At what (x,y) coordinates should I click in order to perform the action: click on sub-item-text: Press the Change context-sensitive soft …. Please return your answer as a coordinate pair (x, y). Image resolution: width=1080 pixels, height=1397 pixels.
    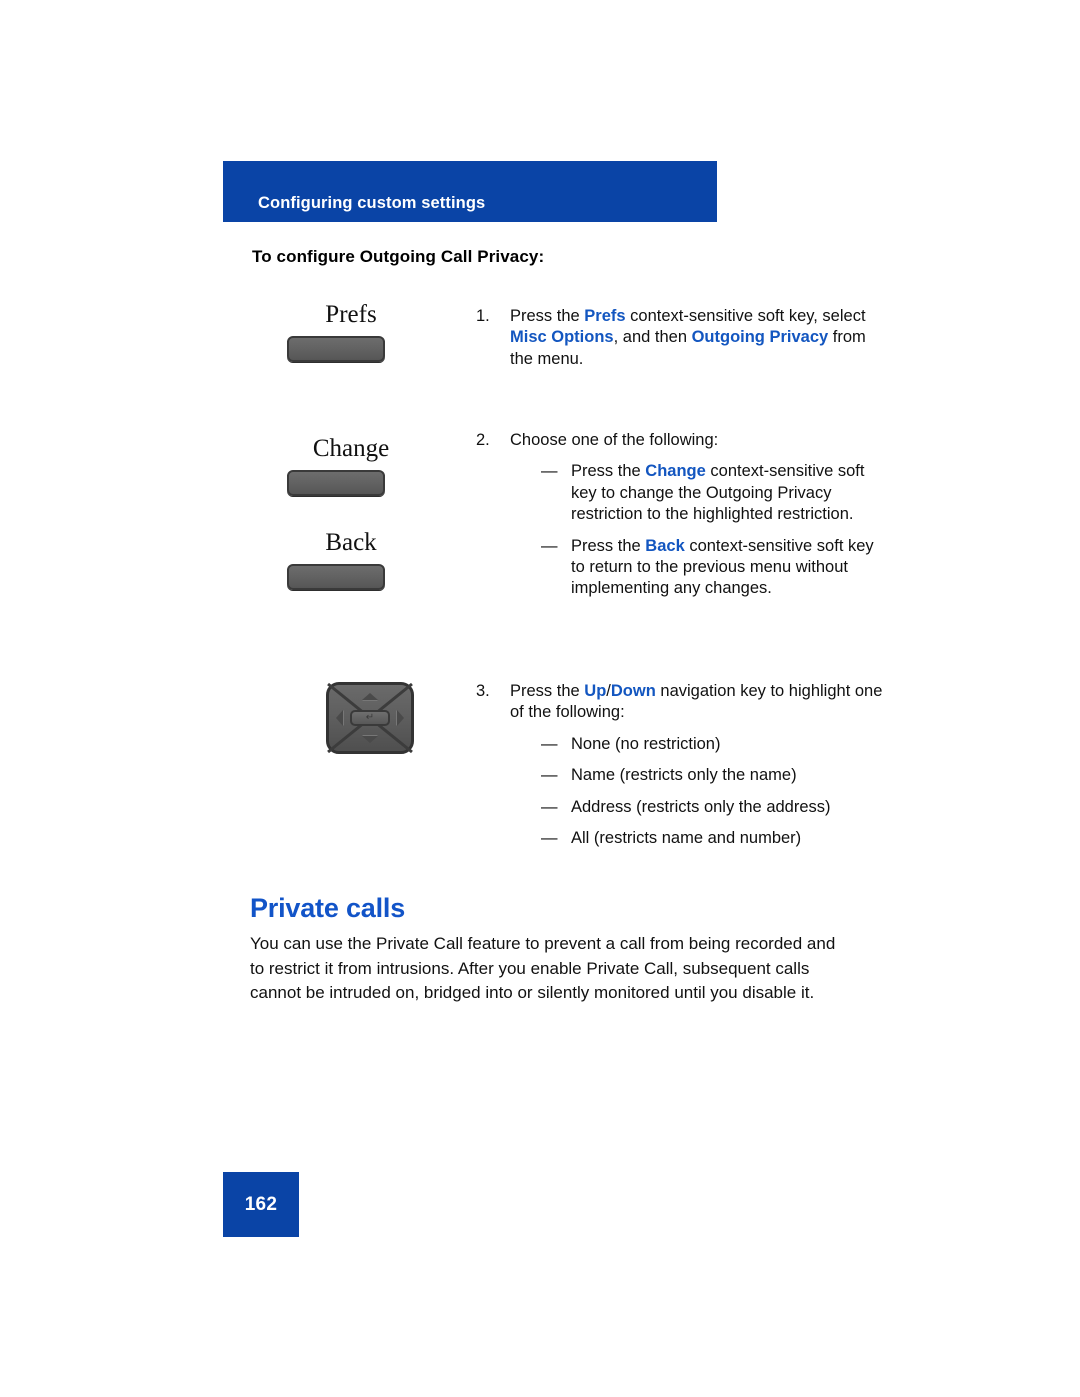
    Looking at the image, I should click on (717, 492).